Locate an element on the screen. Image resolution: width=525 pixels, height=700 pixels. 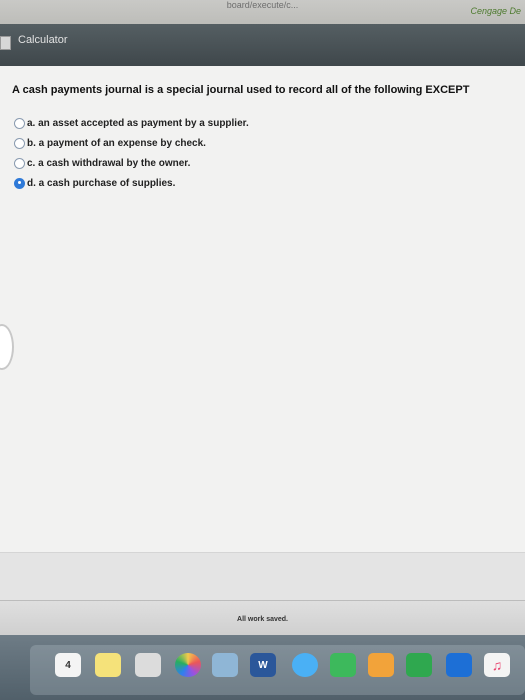
pages-icon is located at coordinates (381, 665).